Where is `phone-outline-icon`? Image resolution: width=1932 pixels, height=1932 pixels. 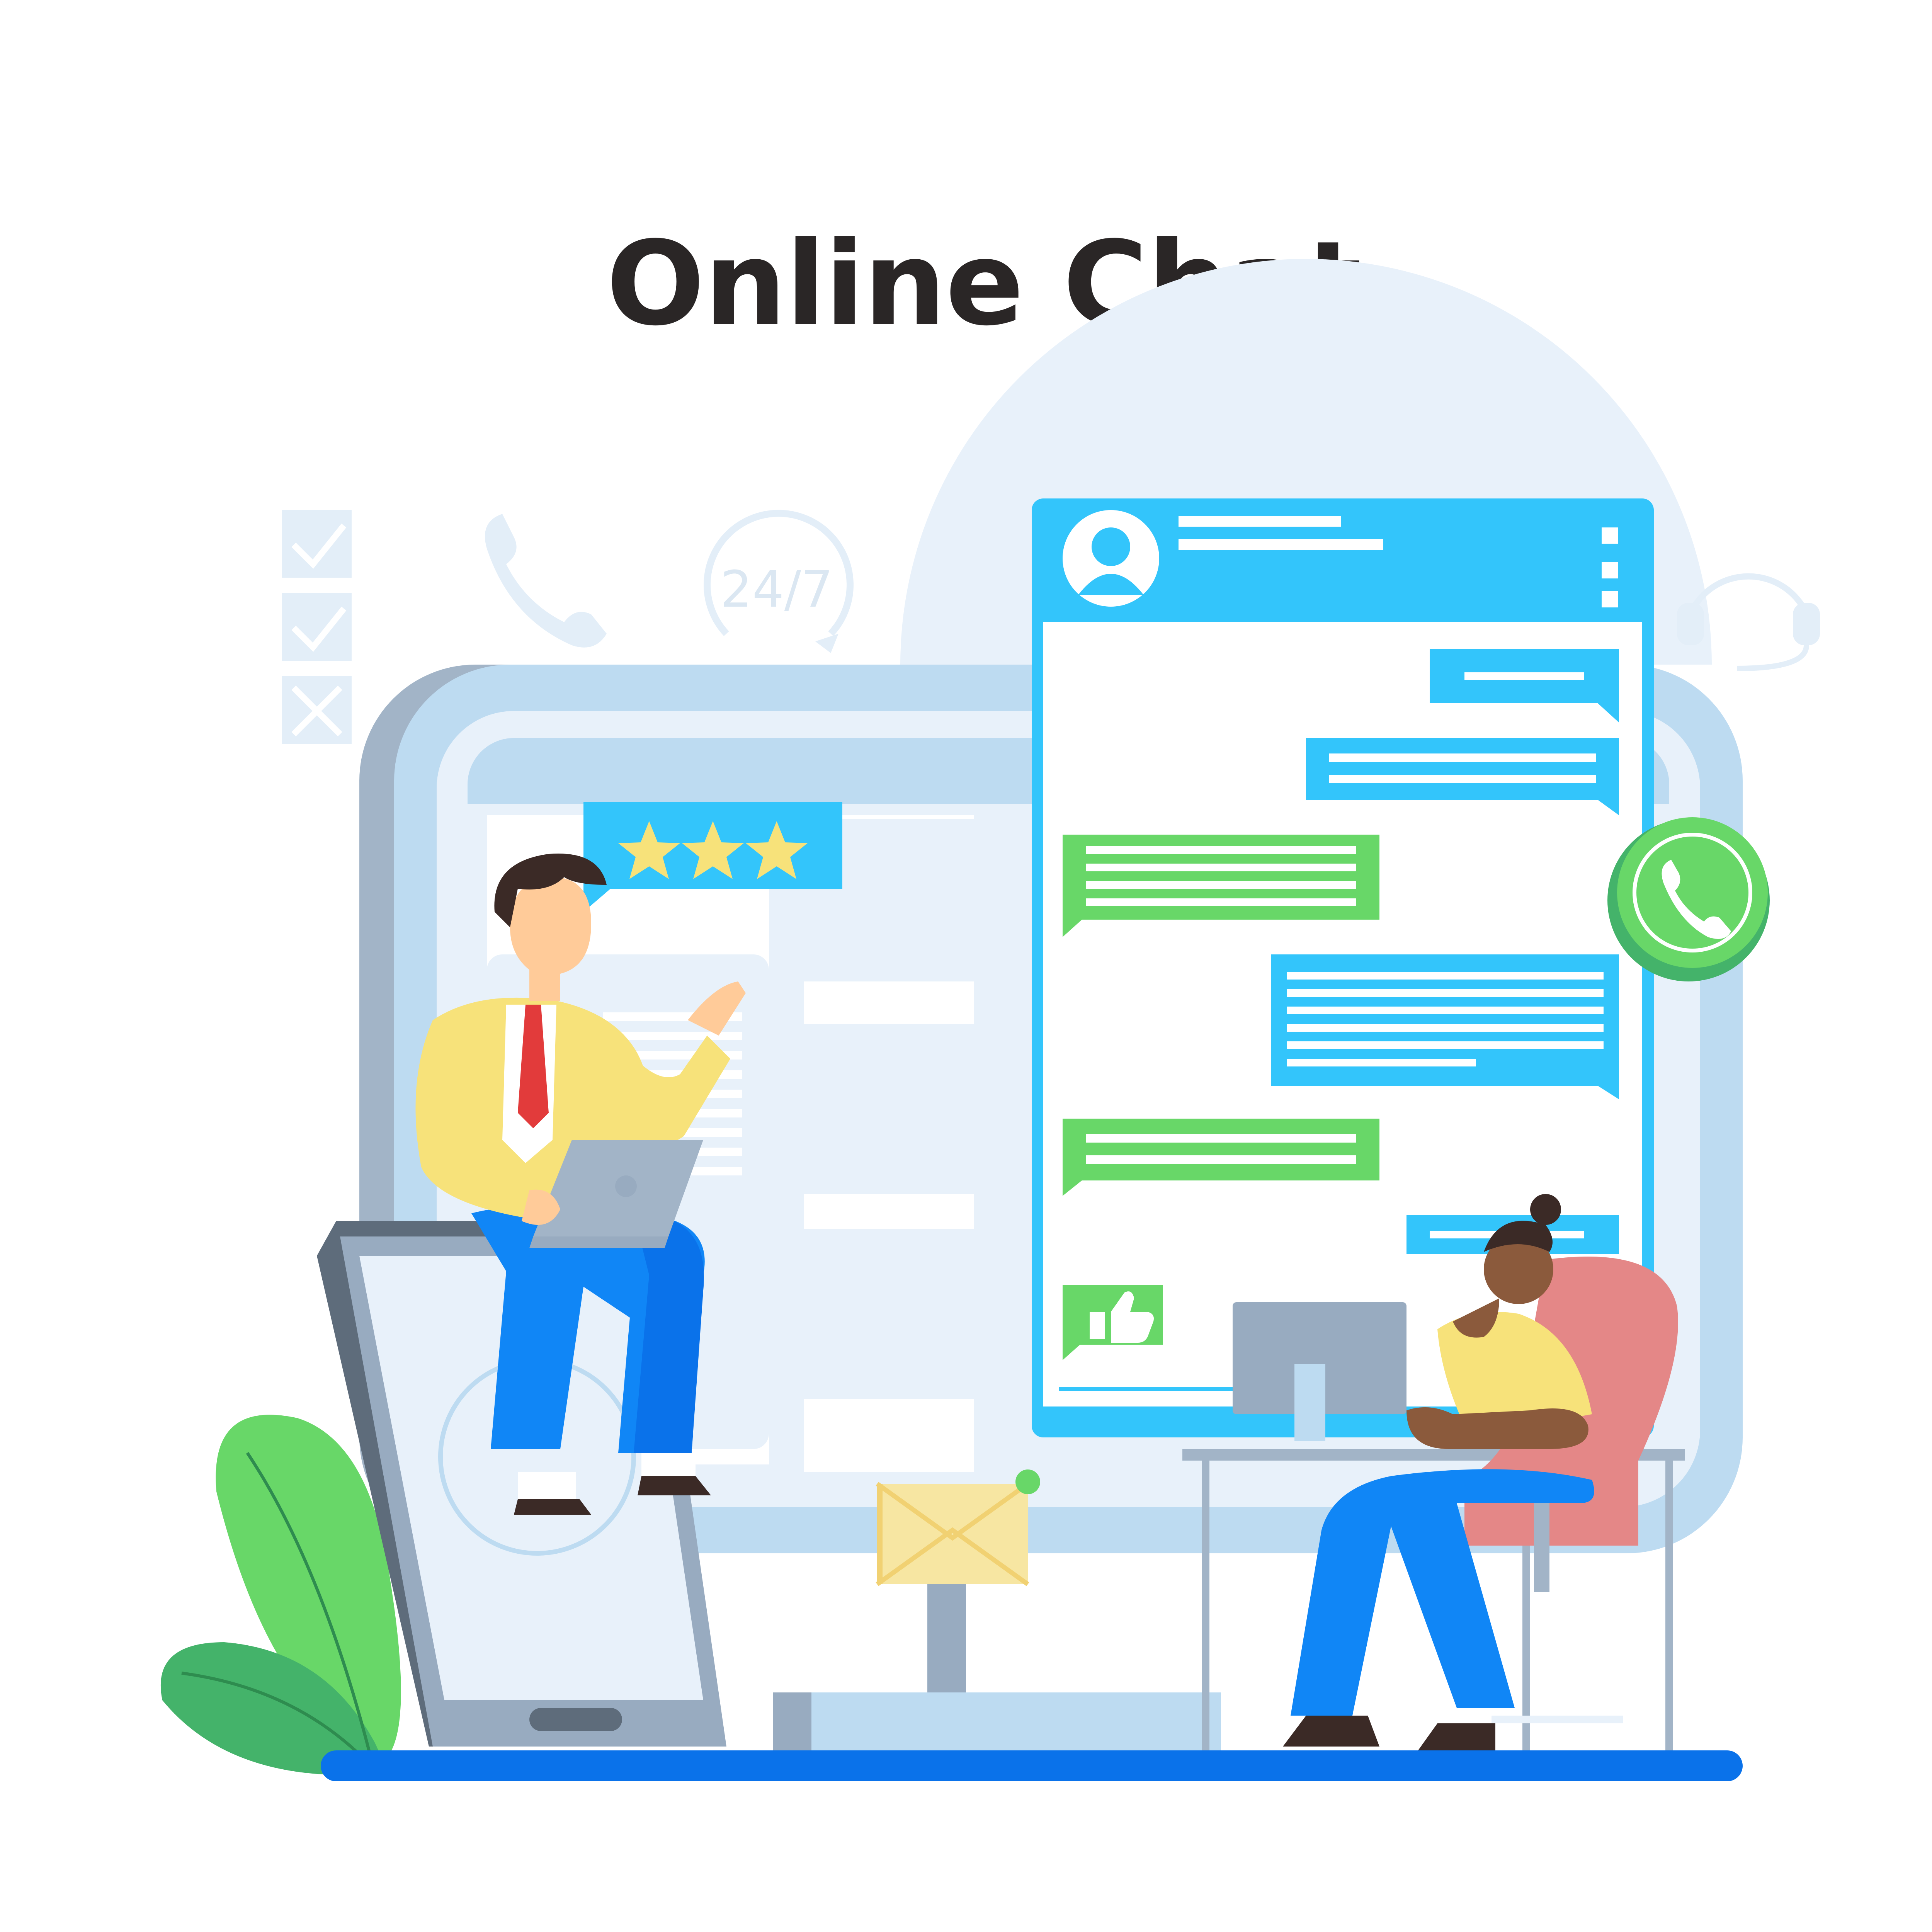
phone-outline-icon is located at coordinates (546, 581).